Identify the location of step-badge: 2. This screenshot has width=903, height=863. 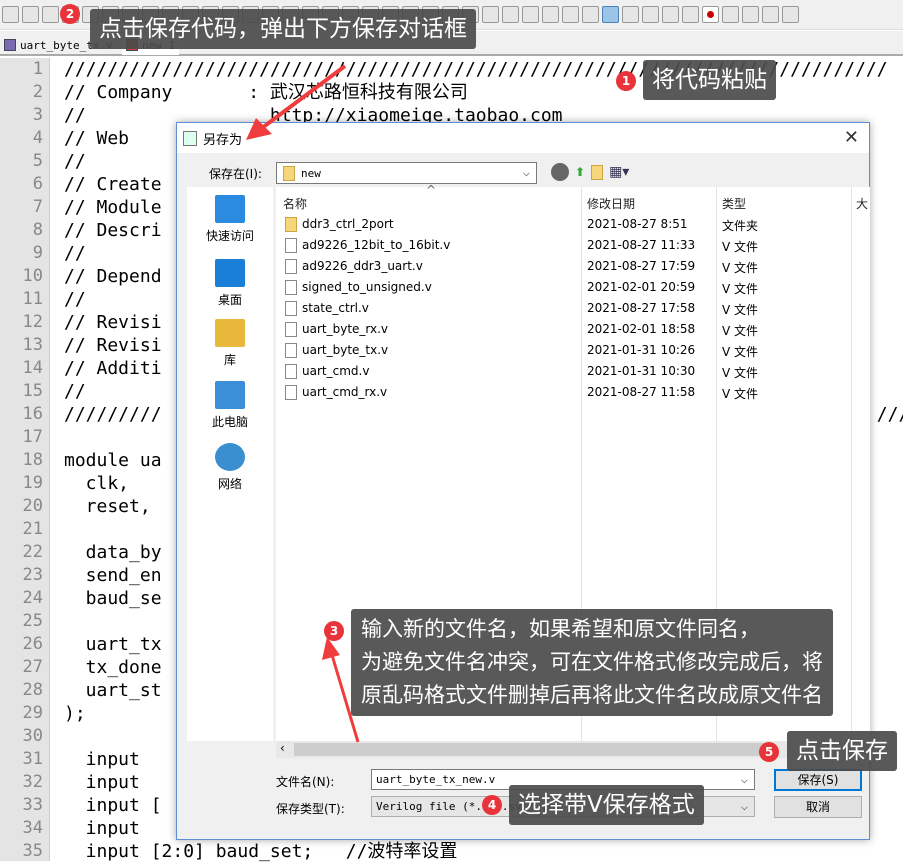
(70, 14).